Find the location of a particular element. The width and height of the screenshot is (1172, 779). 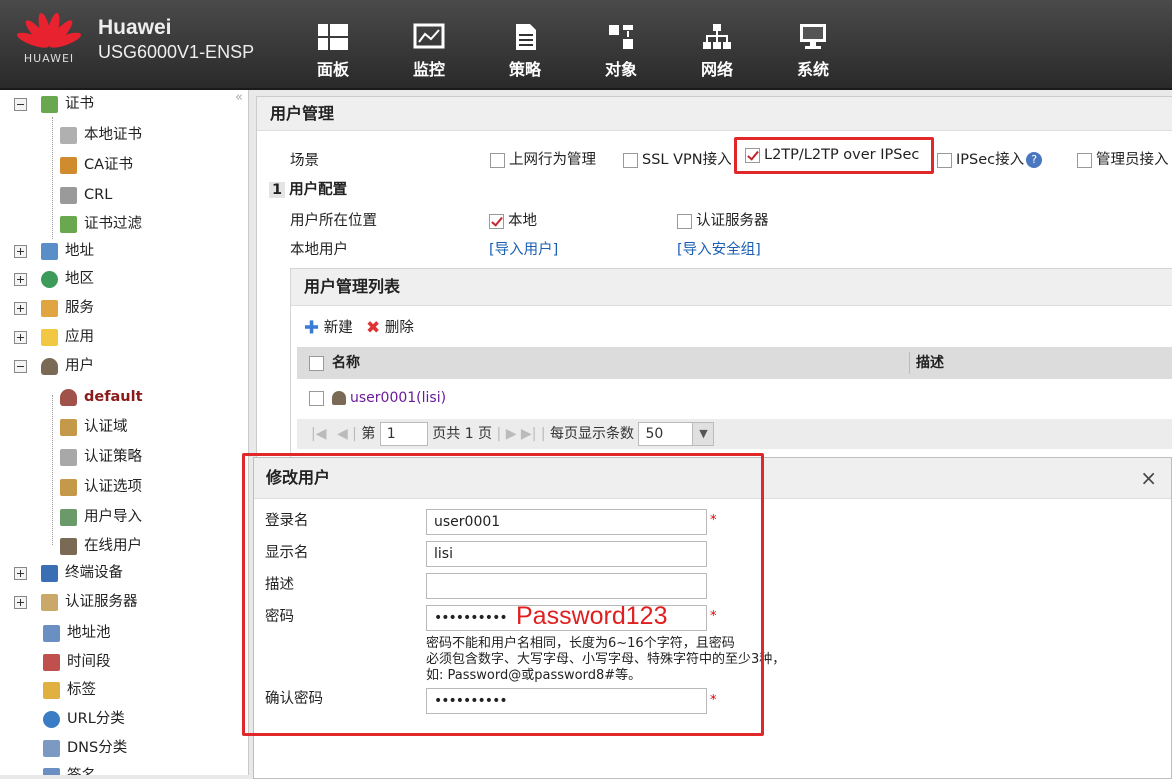

sidebar-item-address-pool: 地址池 is located at coordinates (77, 633).